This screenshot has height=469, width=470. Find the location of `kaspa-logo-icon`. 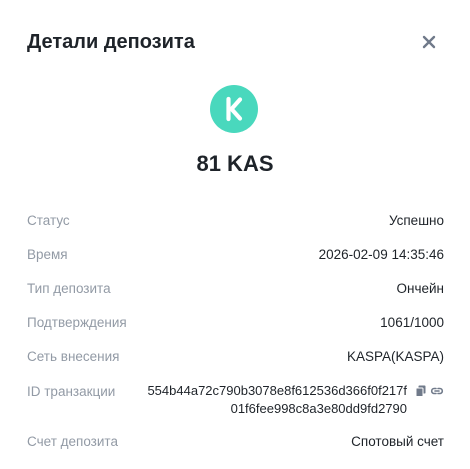

kaspa-logo-icon is located at coordinates (234, 109).